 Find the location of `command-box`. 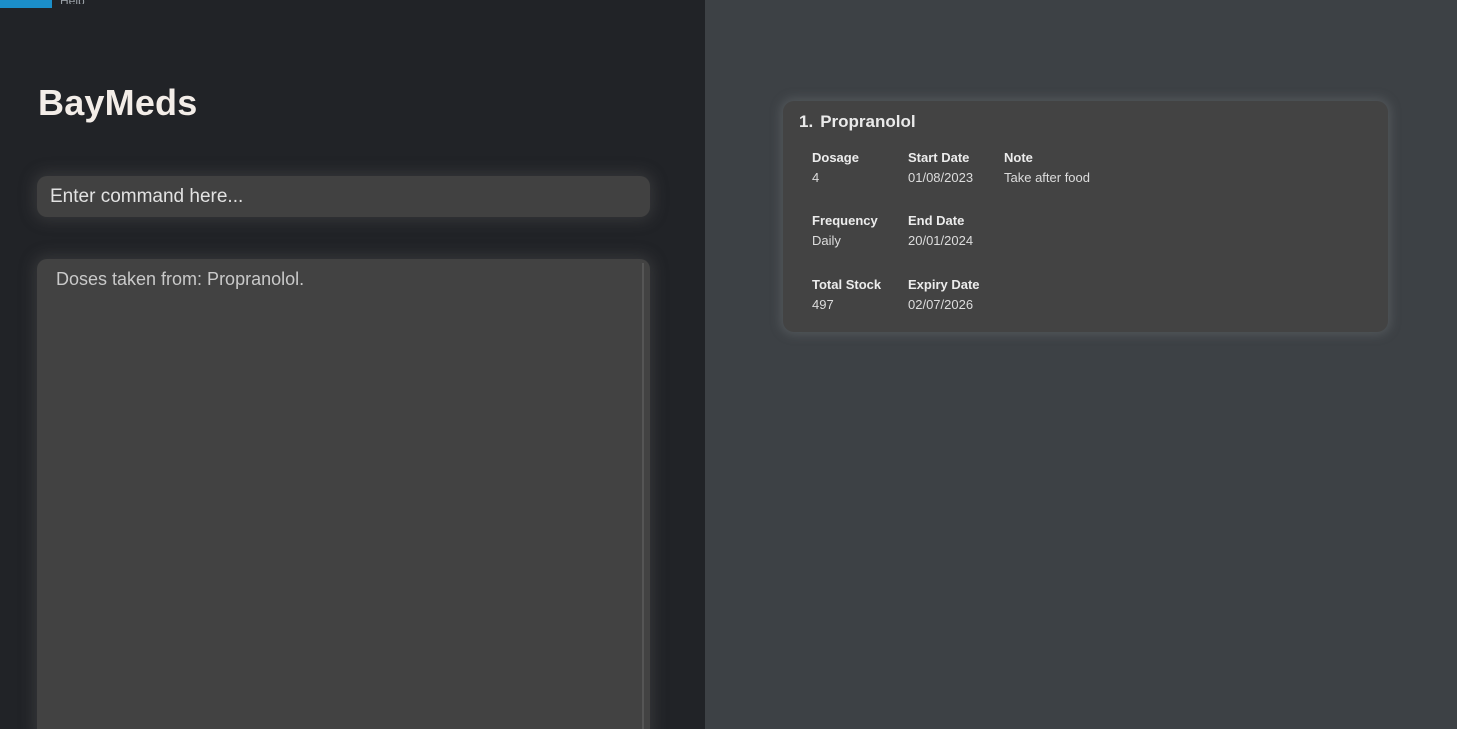

command-box is located at coordinates (343, 196).